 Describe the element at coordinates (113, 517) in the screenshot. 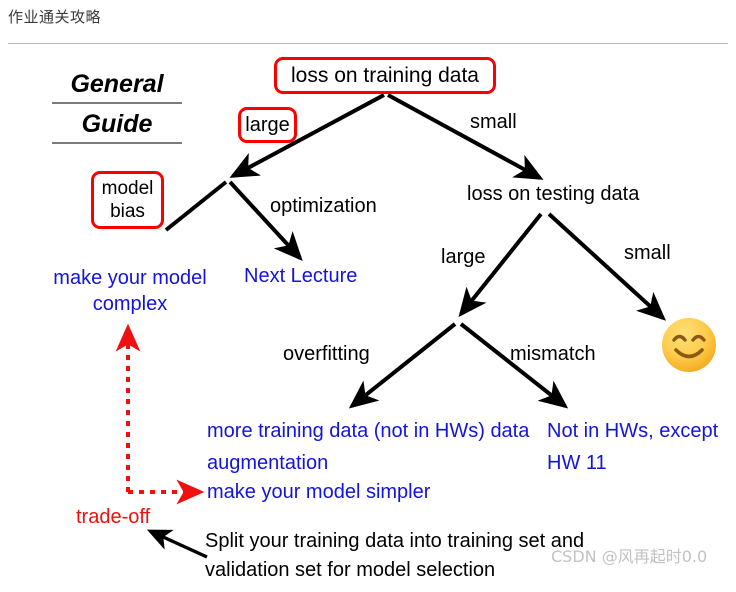

I see `label-trade-off: trade-off` at that location.